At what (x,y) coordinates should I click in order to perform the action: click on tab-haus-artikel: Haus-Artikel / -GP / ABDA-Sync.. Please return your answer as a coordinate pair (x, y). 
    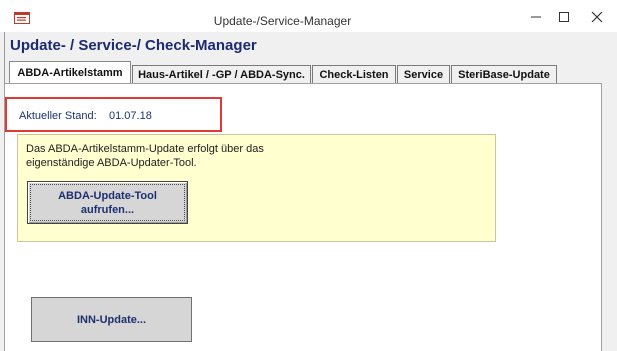
    Looking at the image, I should click on (221, 74).